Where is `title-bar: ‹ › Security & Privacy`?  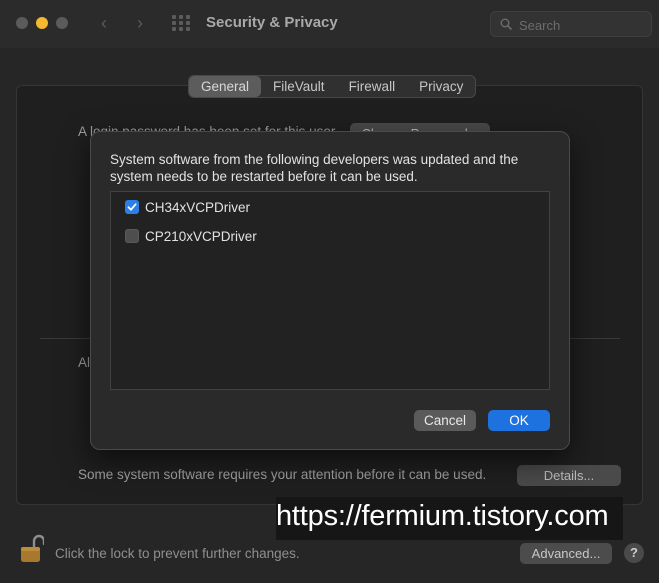
title-bar: ‹ › Security & Privacy is located at coordinates (329, 24).